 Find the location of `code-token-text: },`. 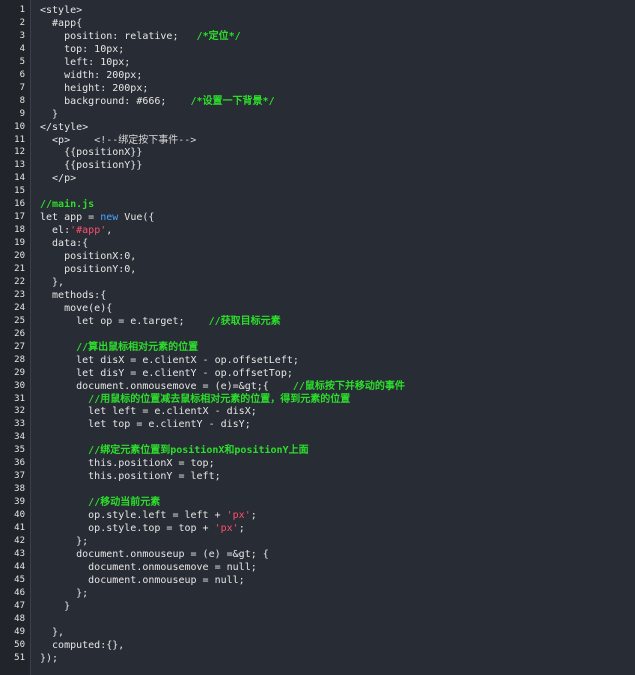

code-token-text: }, is located at coordinates (52, 632).